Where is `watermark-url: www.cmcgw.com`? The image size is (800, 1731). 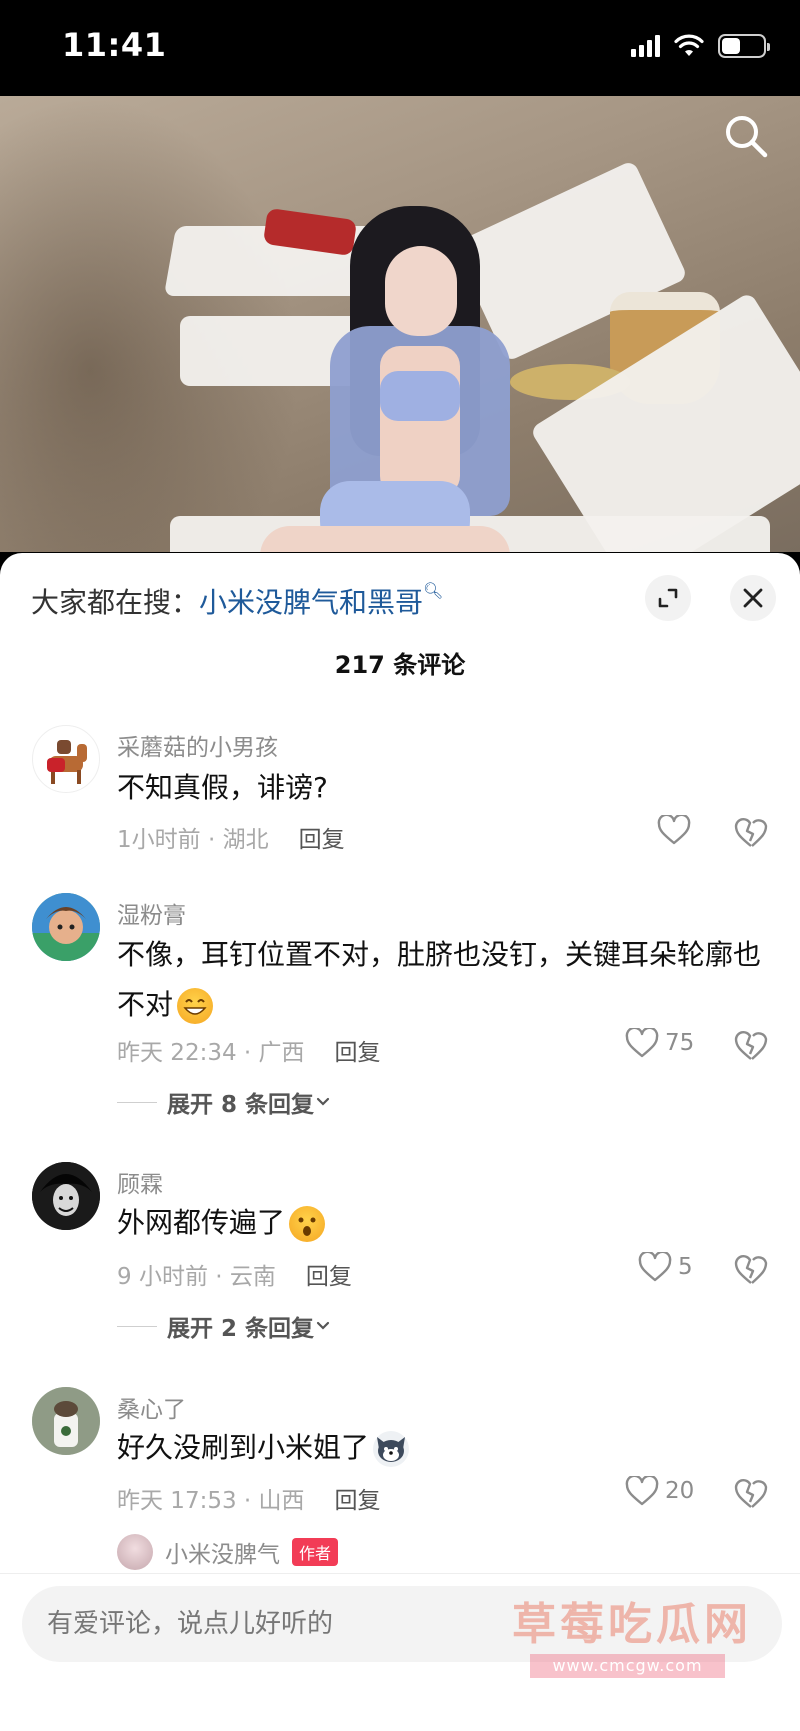
watermark-url: www.cmcgw.com is located at coordinates (627, 1666).